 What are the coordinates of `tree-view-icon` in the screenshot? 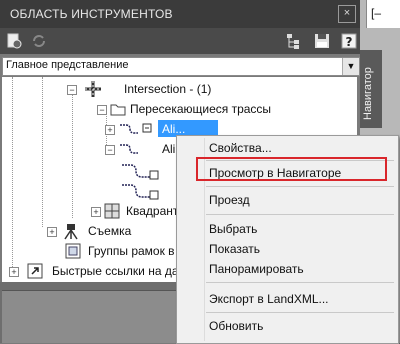 It's located at (294, 41).